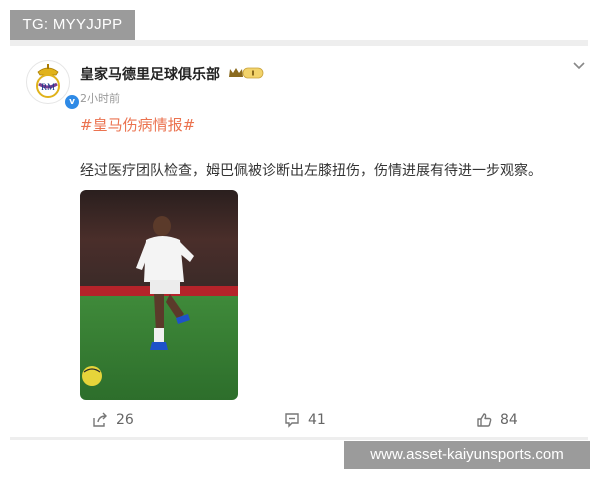 Image resolution: width=600 pixels, height=480 pixels. Describe the element at coordinates (125, 420) in the screenshot. I see `repost-count: 26` at that location.